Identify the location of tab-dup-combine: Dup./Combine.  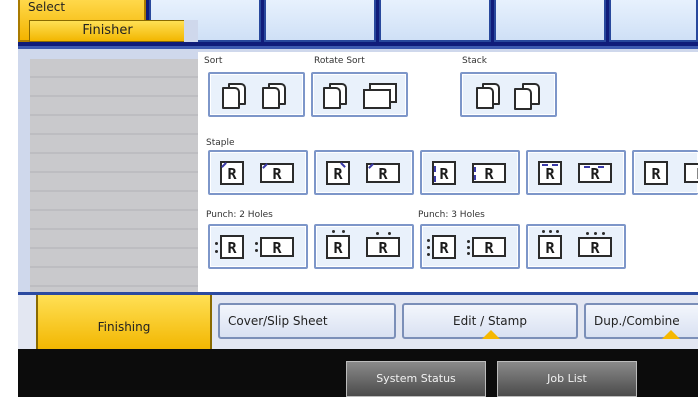
(641, 321).